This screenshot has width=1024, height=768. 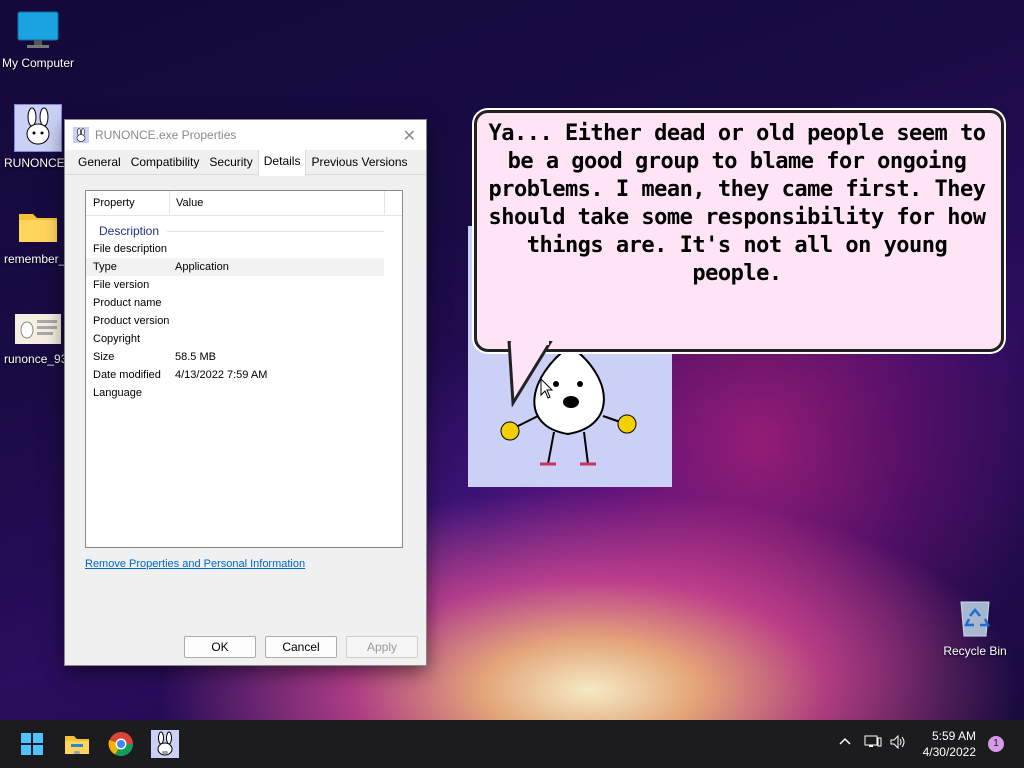 I want to click on list-header: Property Value, so click(x=244, y=203).